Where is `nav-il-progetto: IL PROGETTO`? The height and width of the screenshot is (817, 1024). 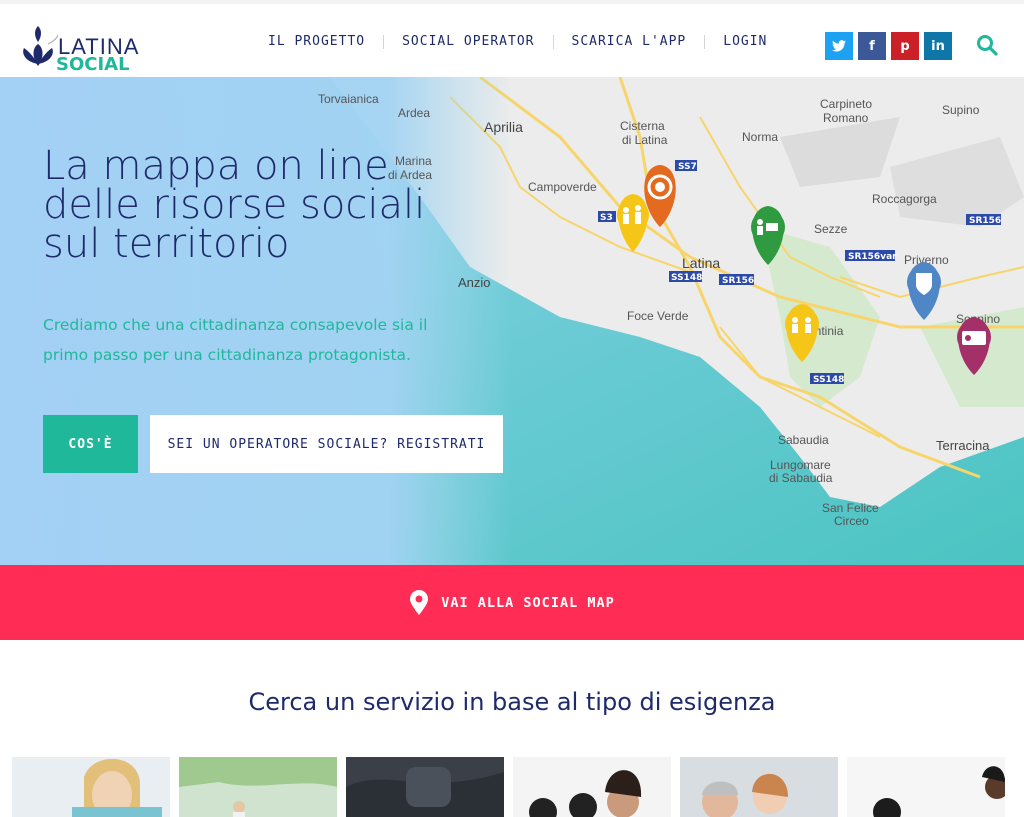
nav-il-progetto: IL PROGETTO is located at coordinates (316, 41).